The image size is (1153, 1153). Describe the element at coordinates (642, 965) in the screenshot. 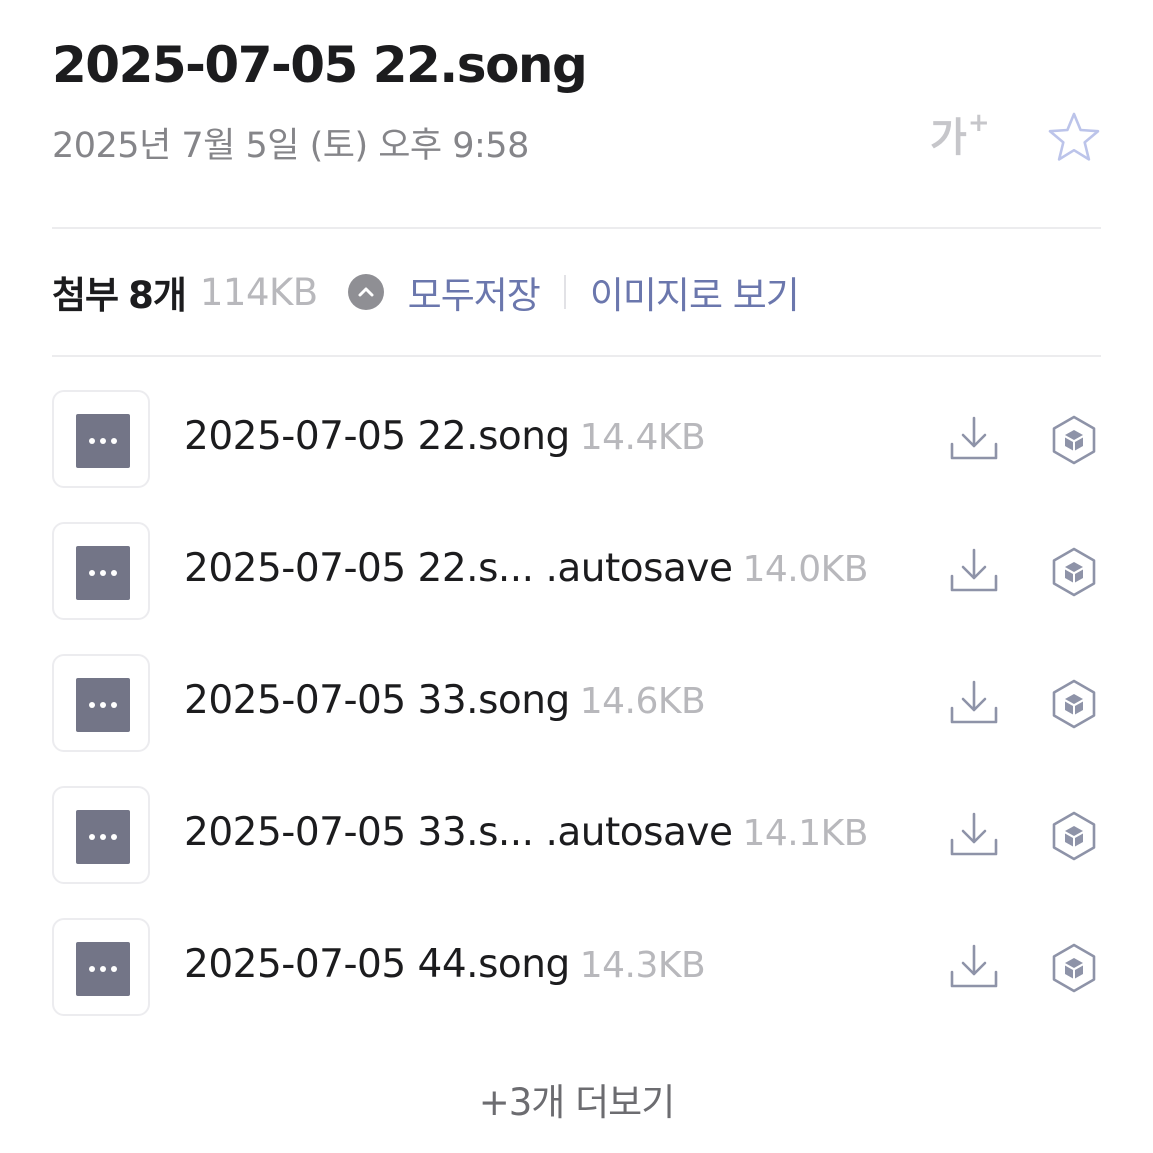

I see `attachment-size: 14.3KB` at that location.